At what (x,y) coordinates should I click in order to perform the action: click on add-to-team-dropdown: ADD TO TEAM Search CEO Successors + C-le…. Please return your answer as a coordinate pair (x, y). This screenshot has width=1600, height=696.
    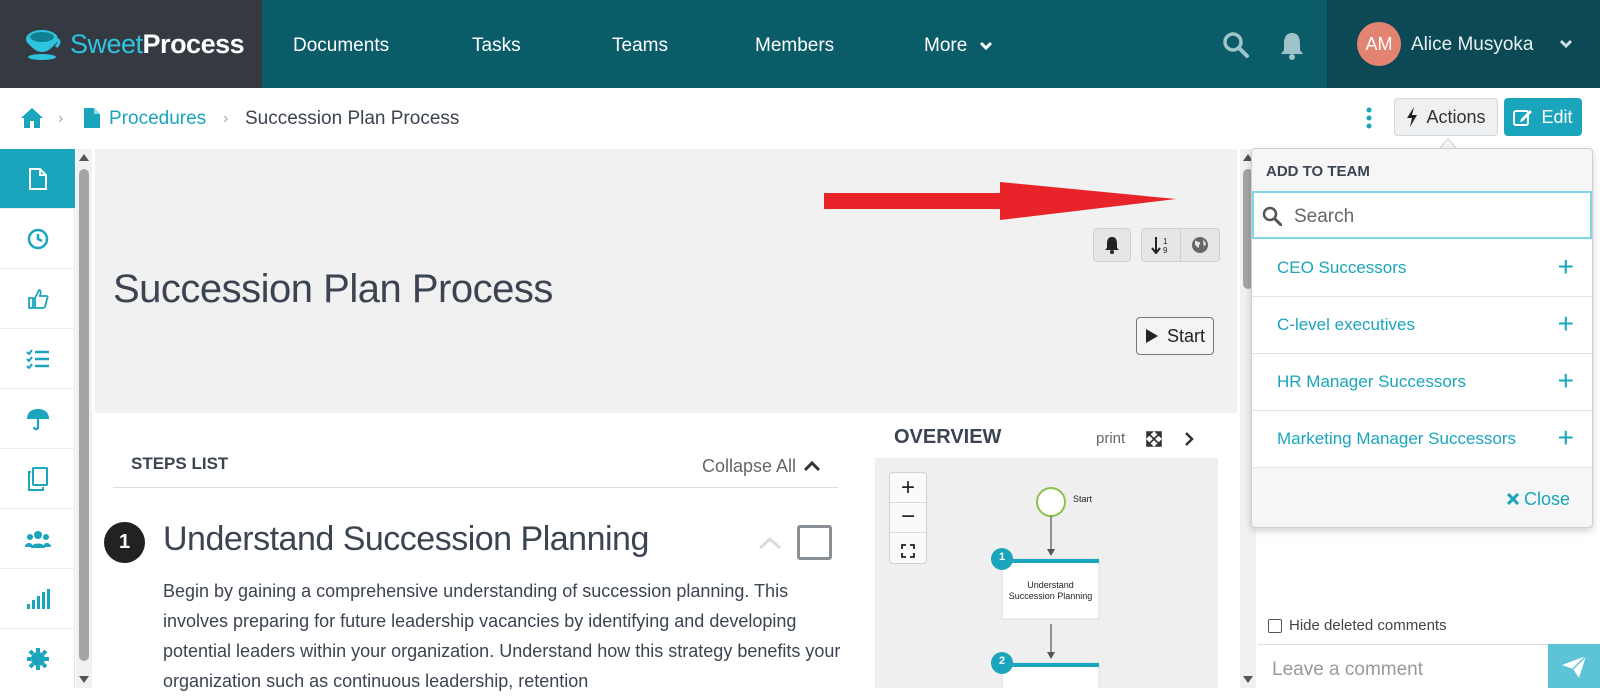
    Looking at the image, I should click on (1422, 338).